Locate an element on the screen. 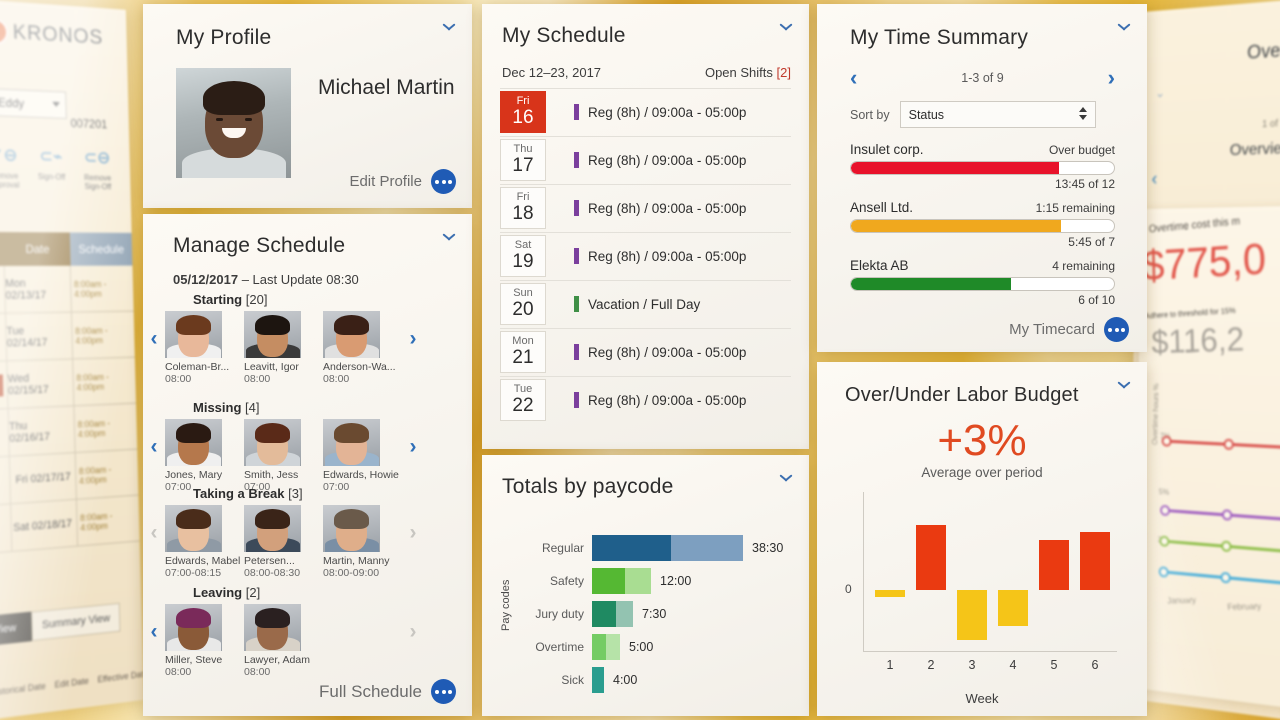  schedule-row: Mon 21 Reg (8h) / 09:00a - 05:00p is located at coordinates (645, 351).